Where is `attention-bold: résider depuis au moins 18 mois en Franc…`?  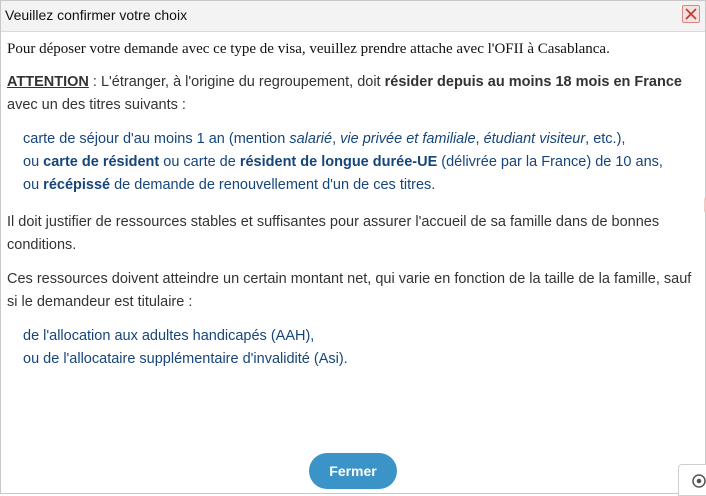 attention-bold: résider depuis au moins 18 mois en Franc… is located at coordinates (533, 82).